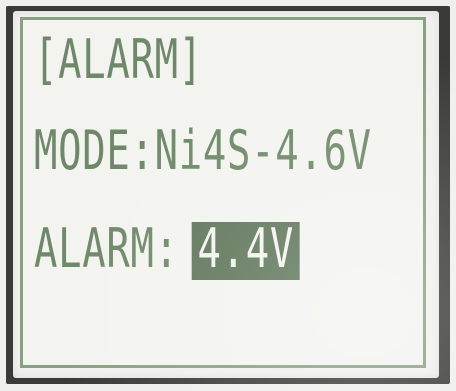  I want to click on screen-title-text: [ALARM], so click(118, 59).